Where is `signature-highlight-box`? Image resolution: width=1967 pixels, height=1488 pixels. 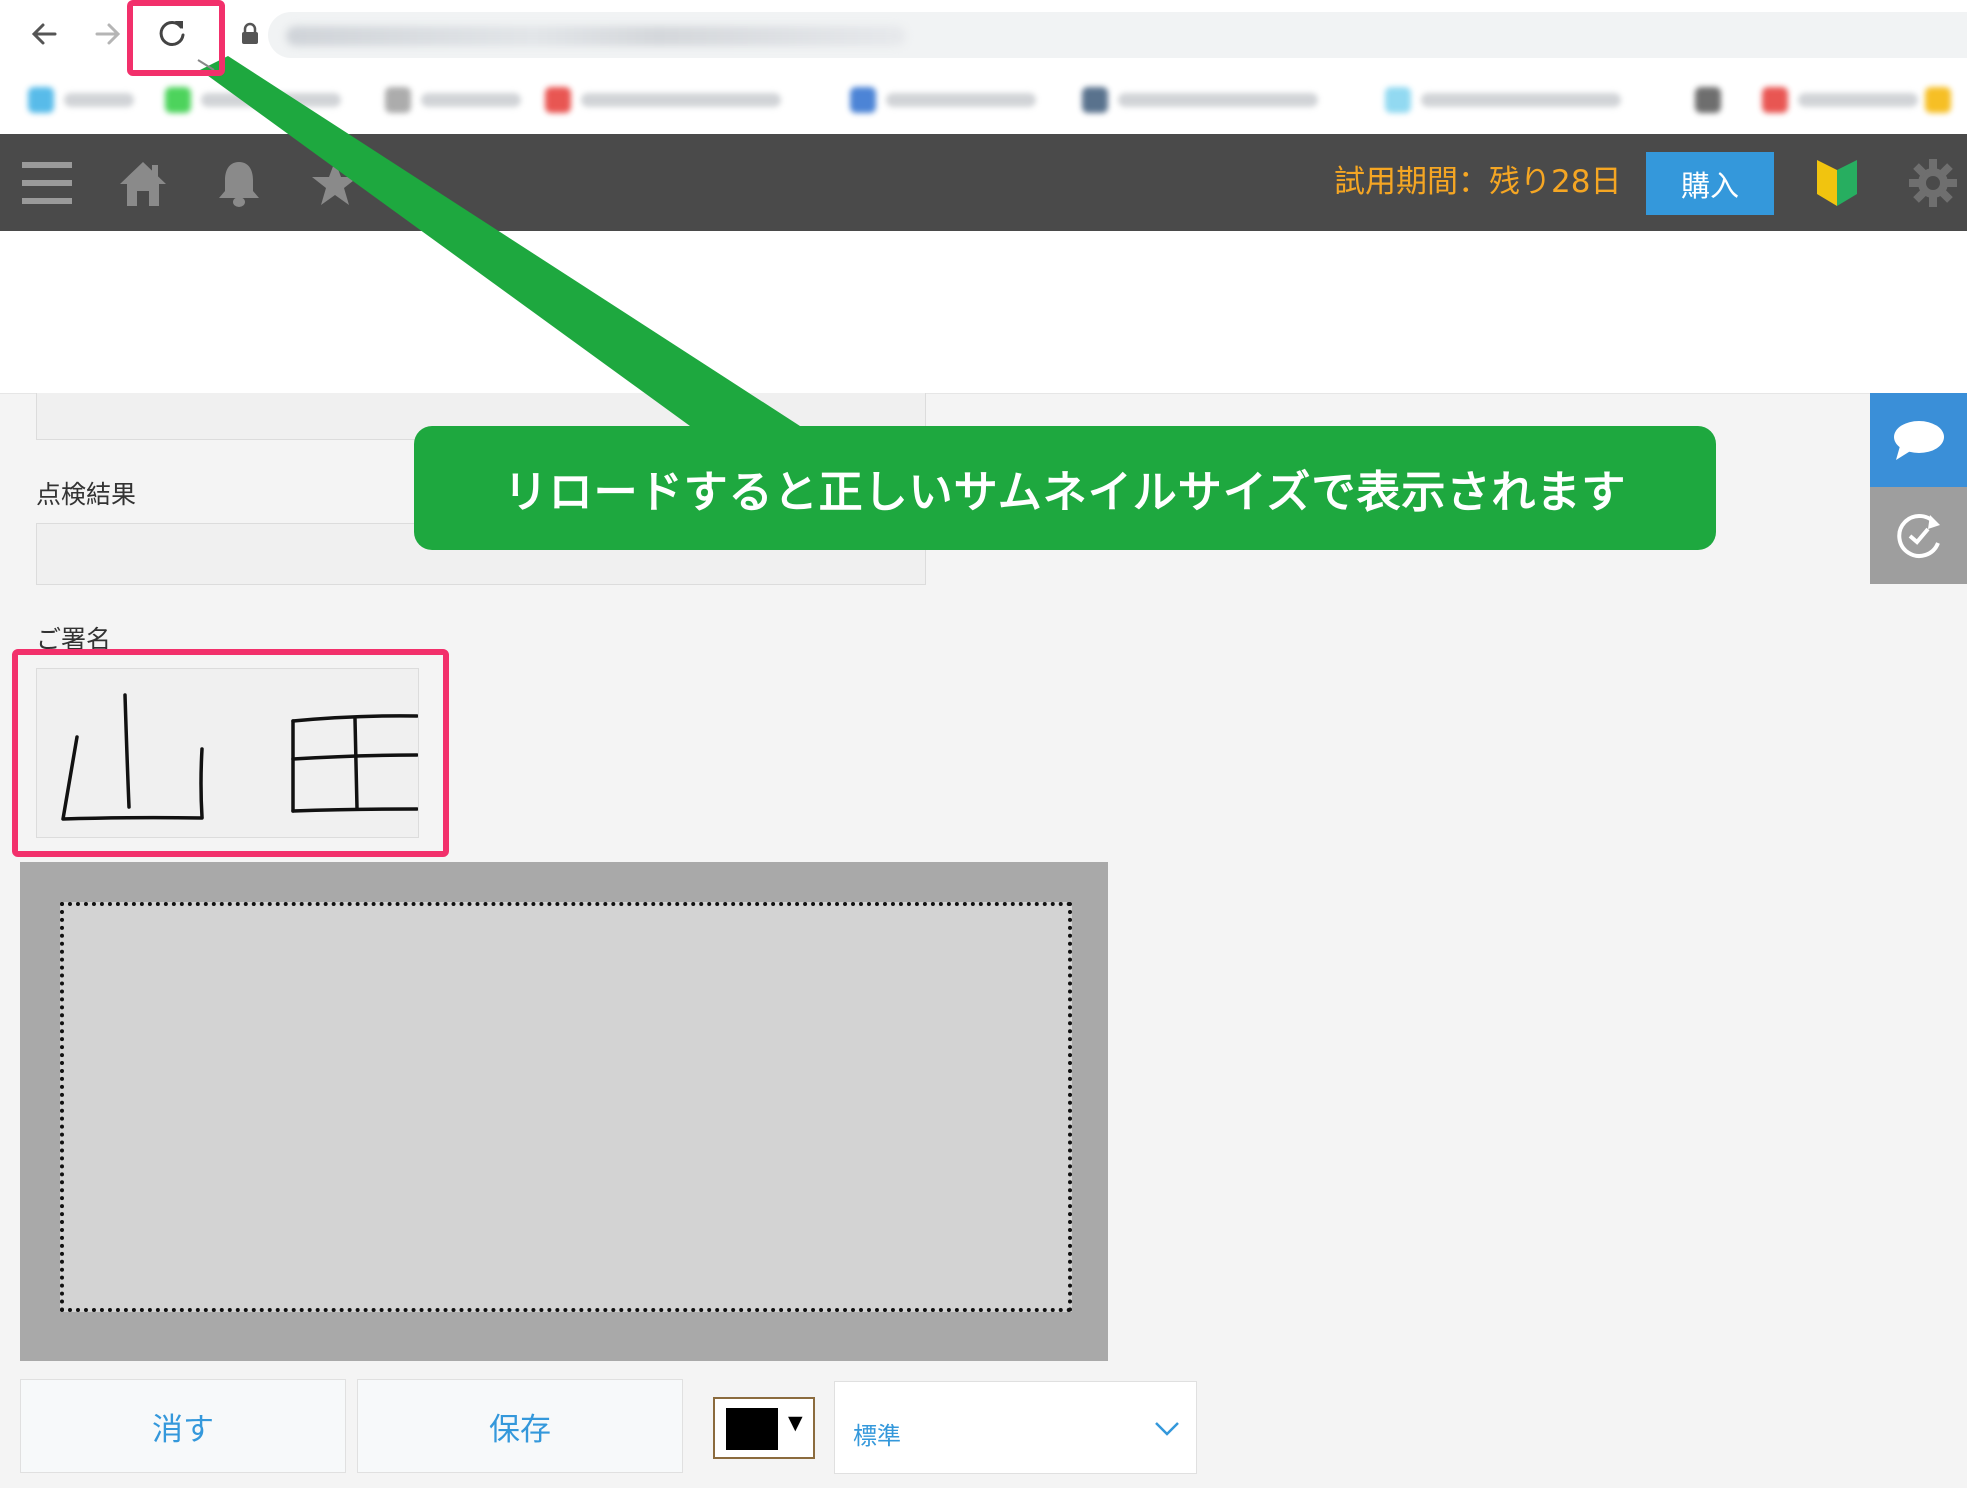 signature-highlight-box is located at coordinates (230, 753).